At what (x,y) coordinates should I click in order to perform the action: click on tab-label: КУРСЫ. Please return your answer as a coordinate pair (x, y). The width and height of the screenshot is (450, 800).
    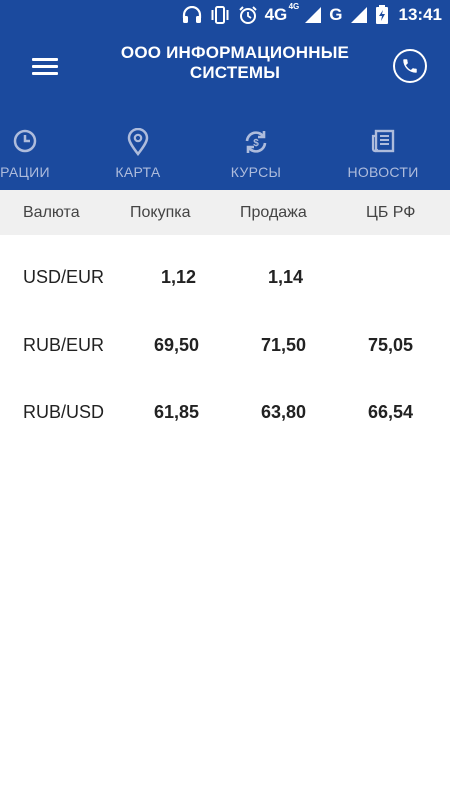
    Looking at the image, I should click on (256, 172).